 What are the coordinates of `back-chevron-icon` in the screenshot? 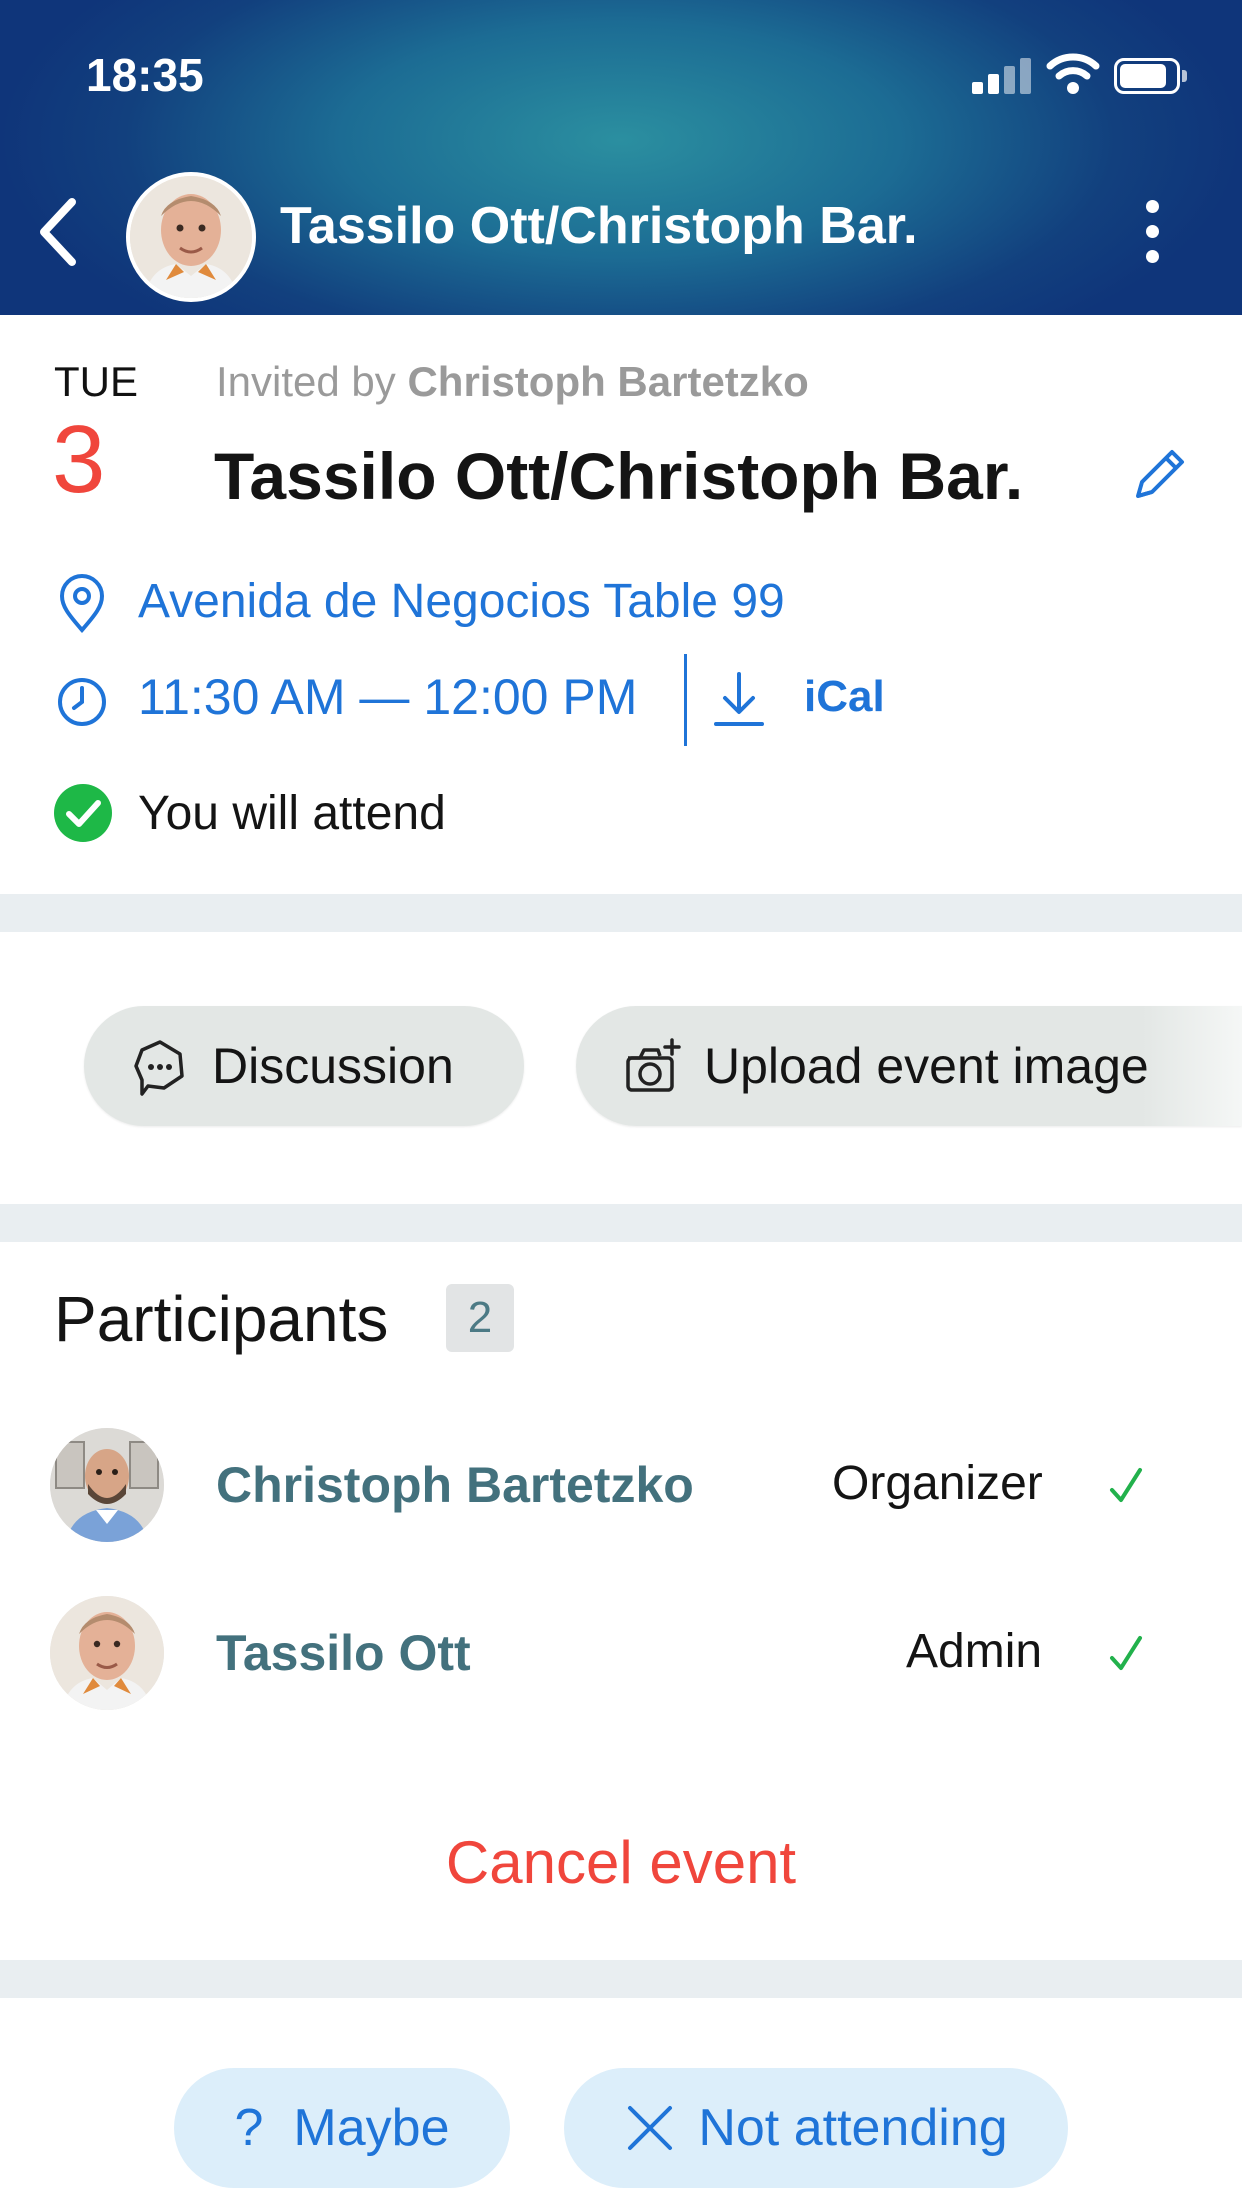 It's located at (59, 232).